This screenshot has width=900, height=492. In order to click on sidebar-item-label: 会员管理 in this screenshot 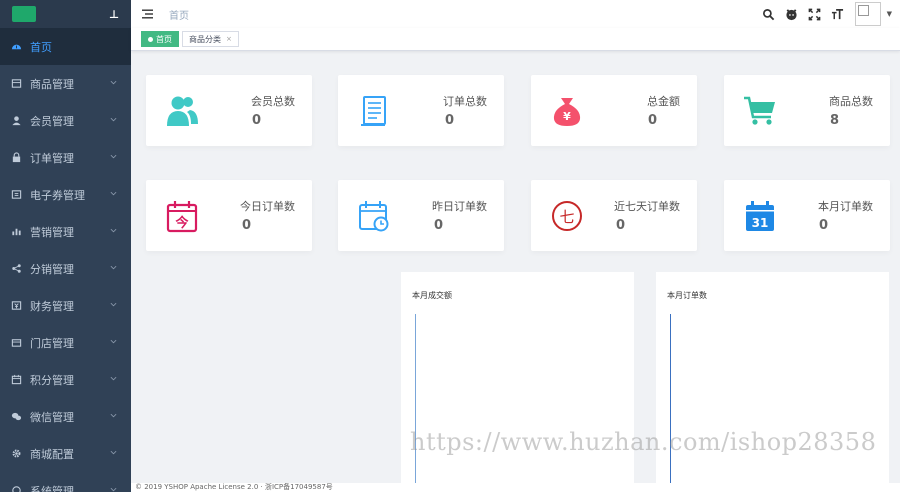, I will do `click(52, 121)`.